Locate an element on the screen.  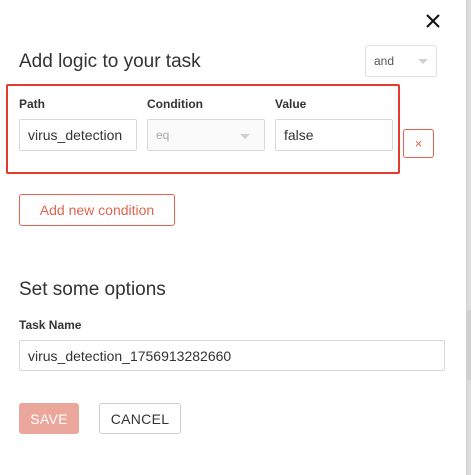
save-button: SAVE is located at coordinates (49, 418).